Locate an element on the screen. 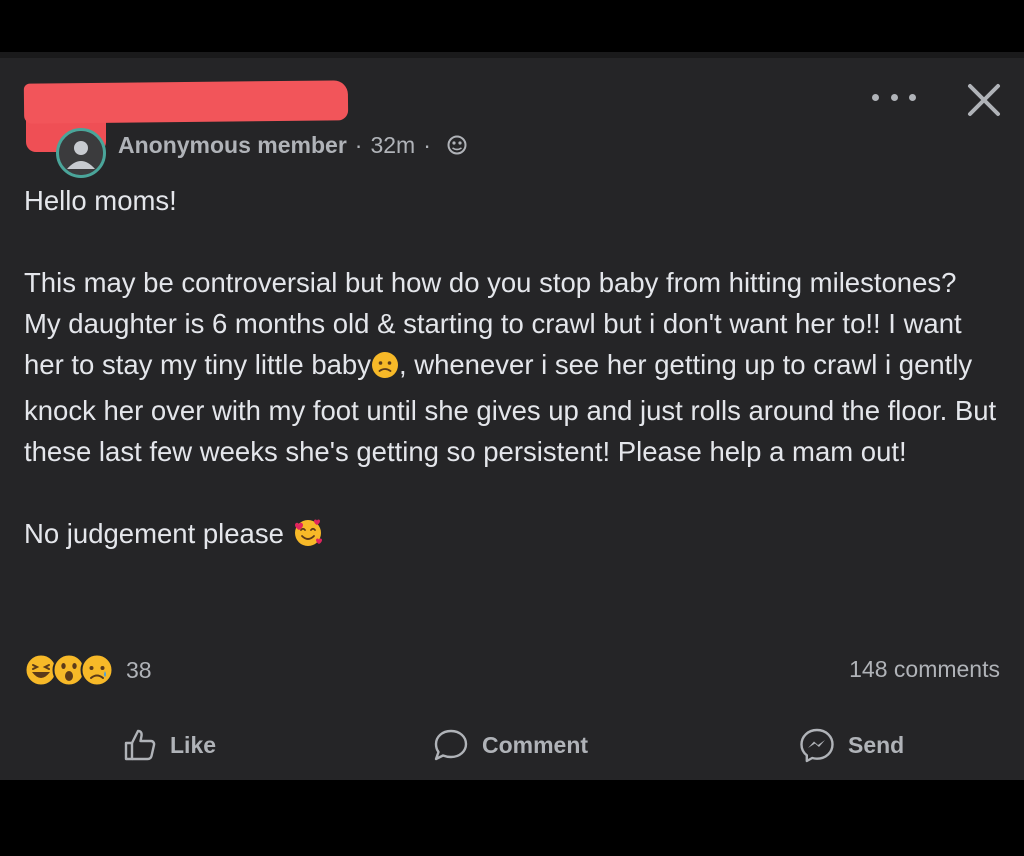 The image size is (1024, 856). anonymous-avatar-icon is located at coordinates (81, 153).